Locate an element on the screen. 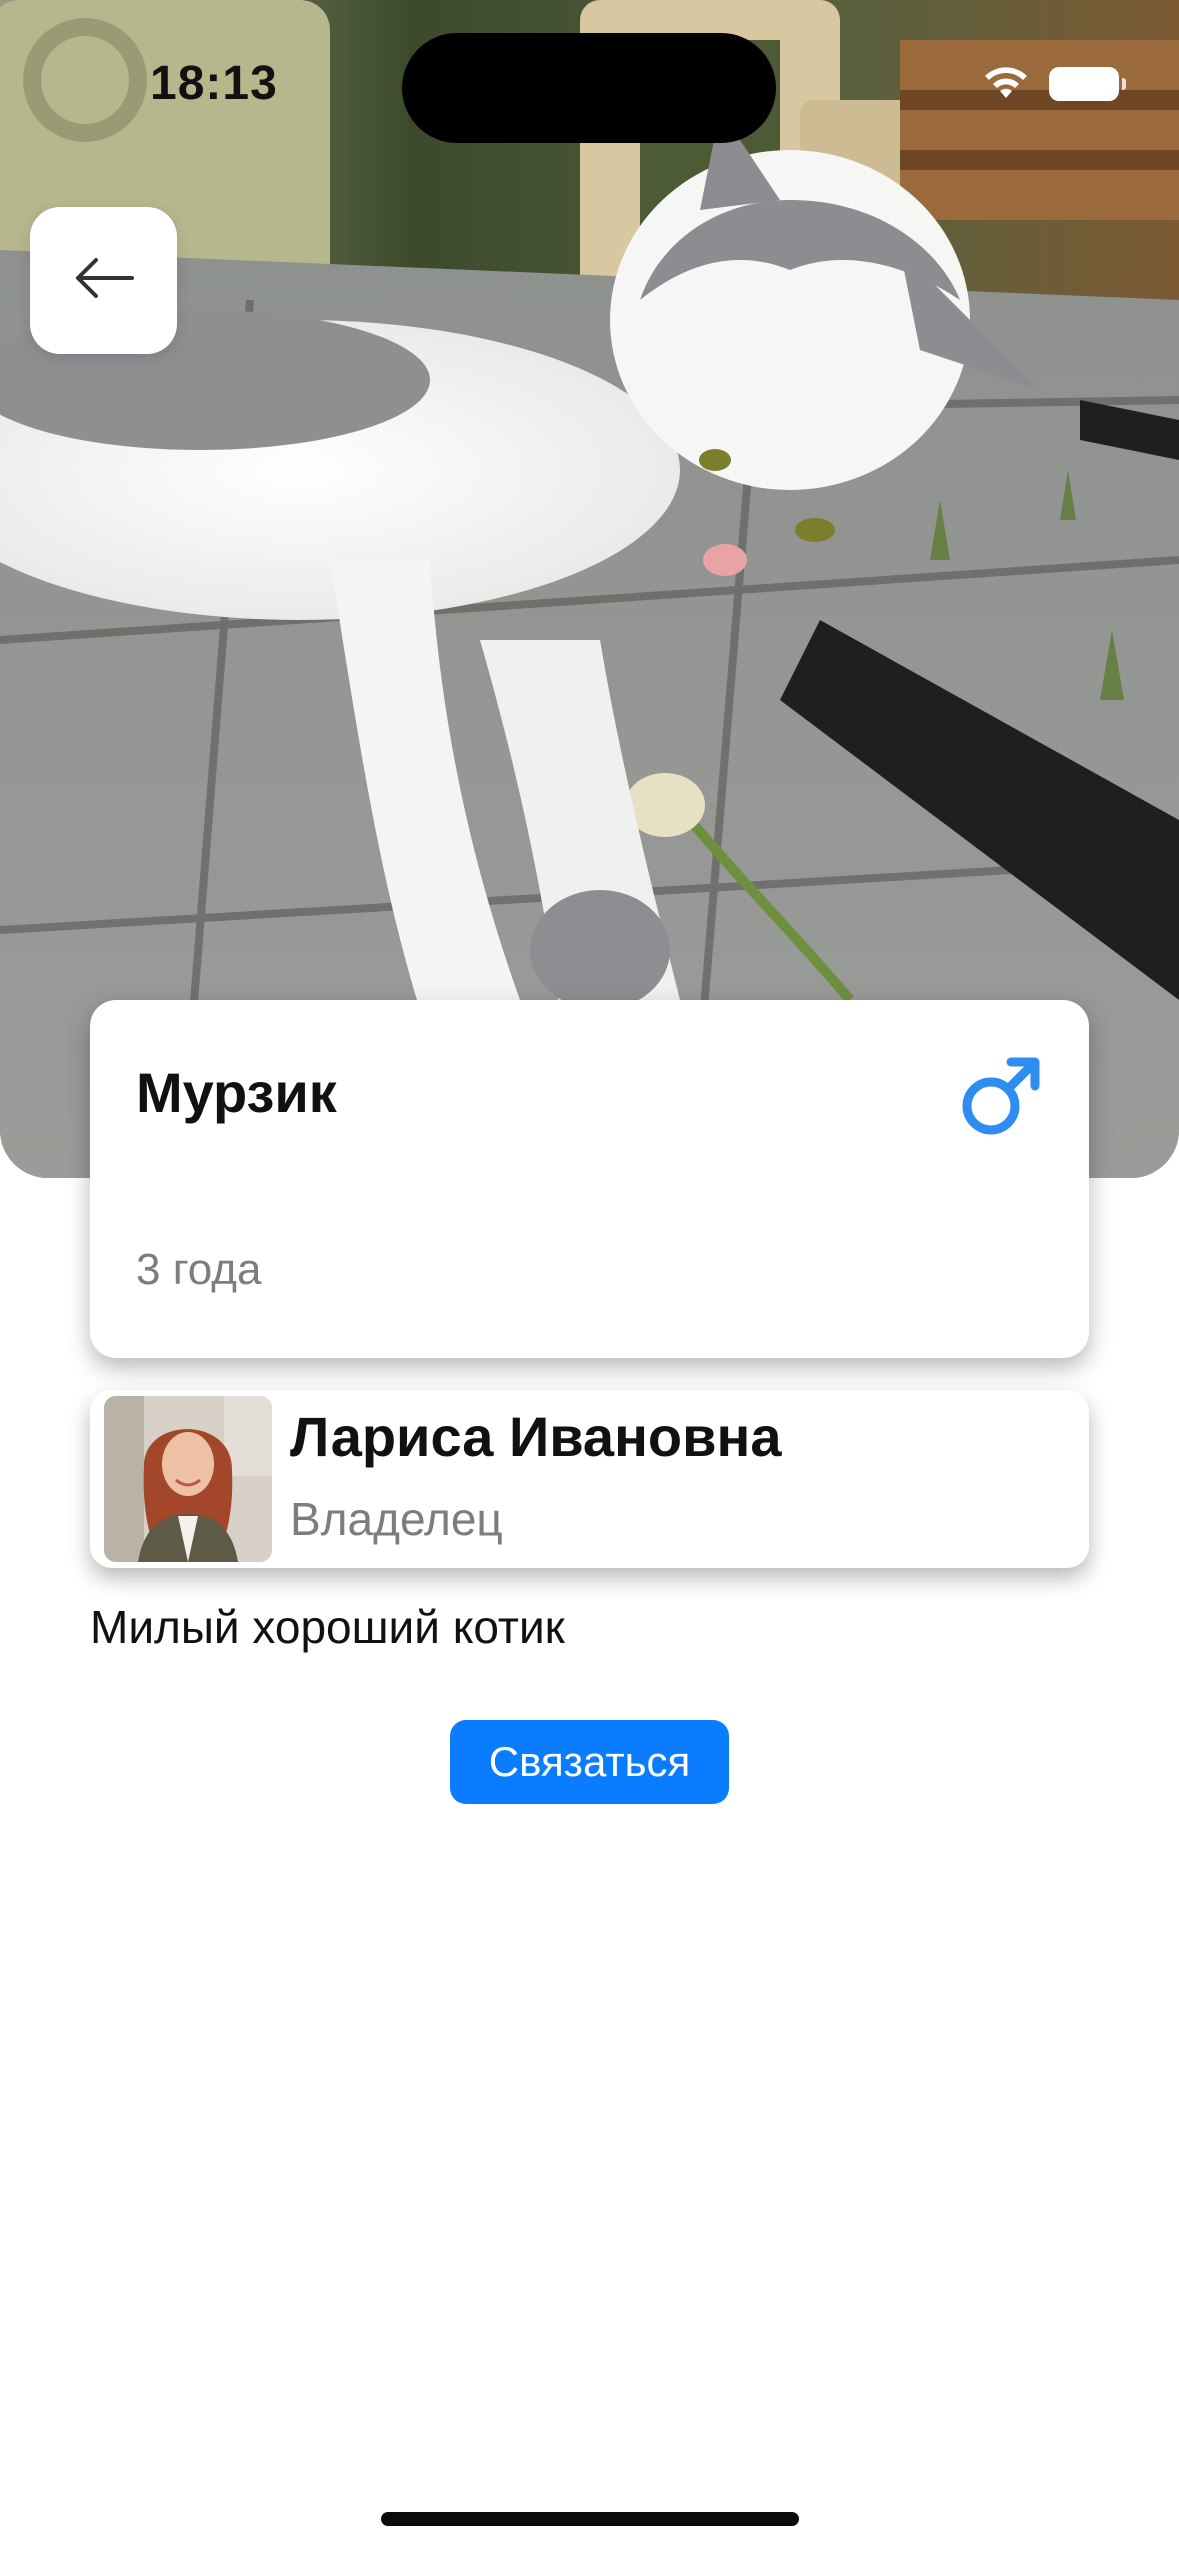  wifi-icon is located at coordinates (1006, 83).